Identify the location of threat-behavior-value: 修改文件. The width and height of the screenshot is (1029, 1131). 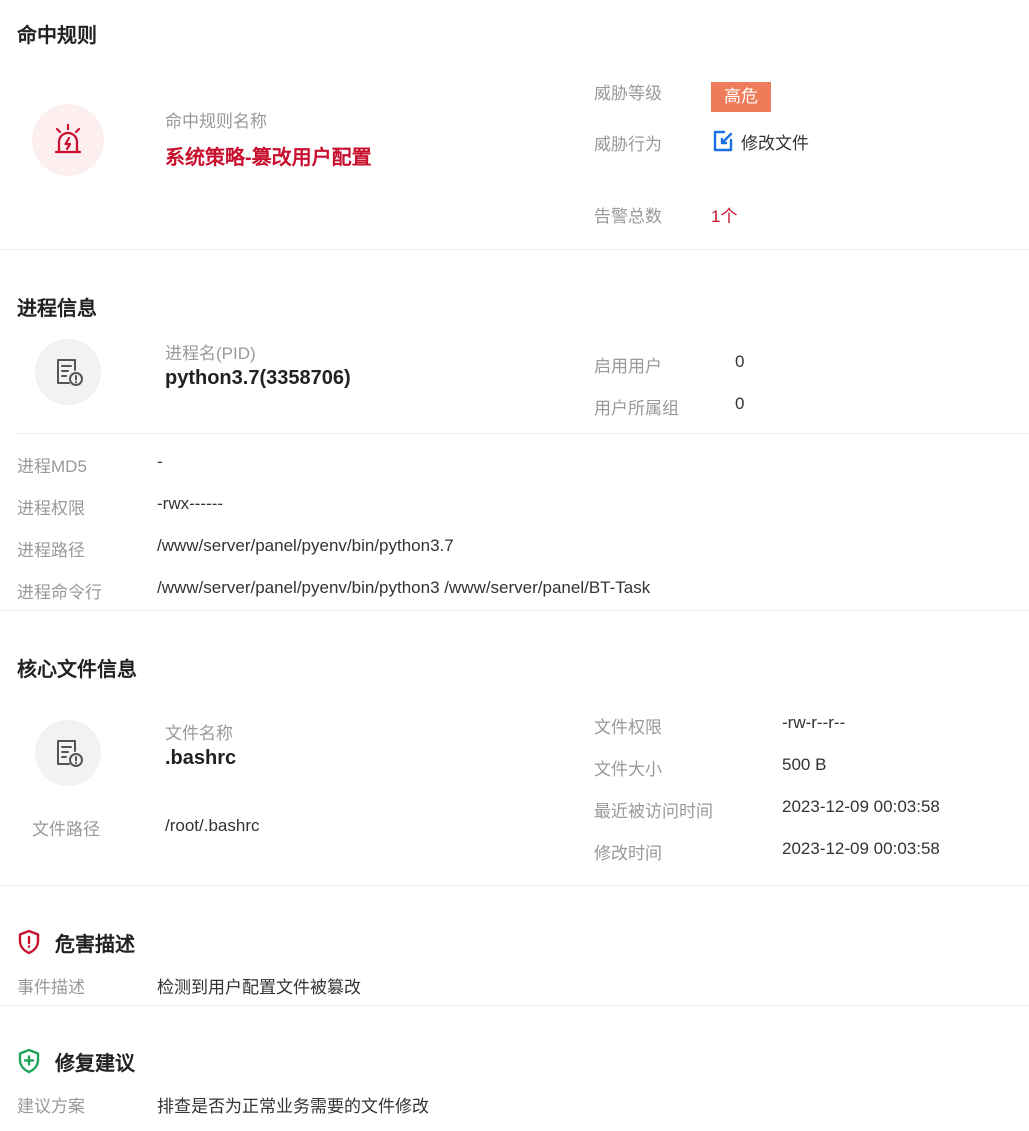
(775, 143).